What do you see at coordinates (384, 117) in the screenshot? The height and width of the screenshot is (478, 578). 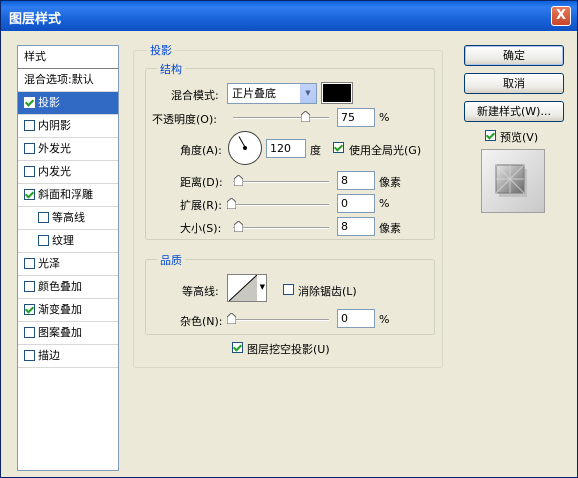 I see `opacity-unit: %` at bounding box center [384, 117].